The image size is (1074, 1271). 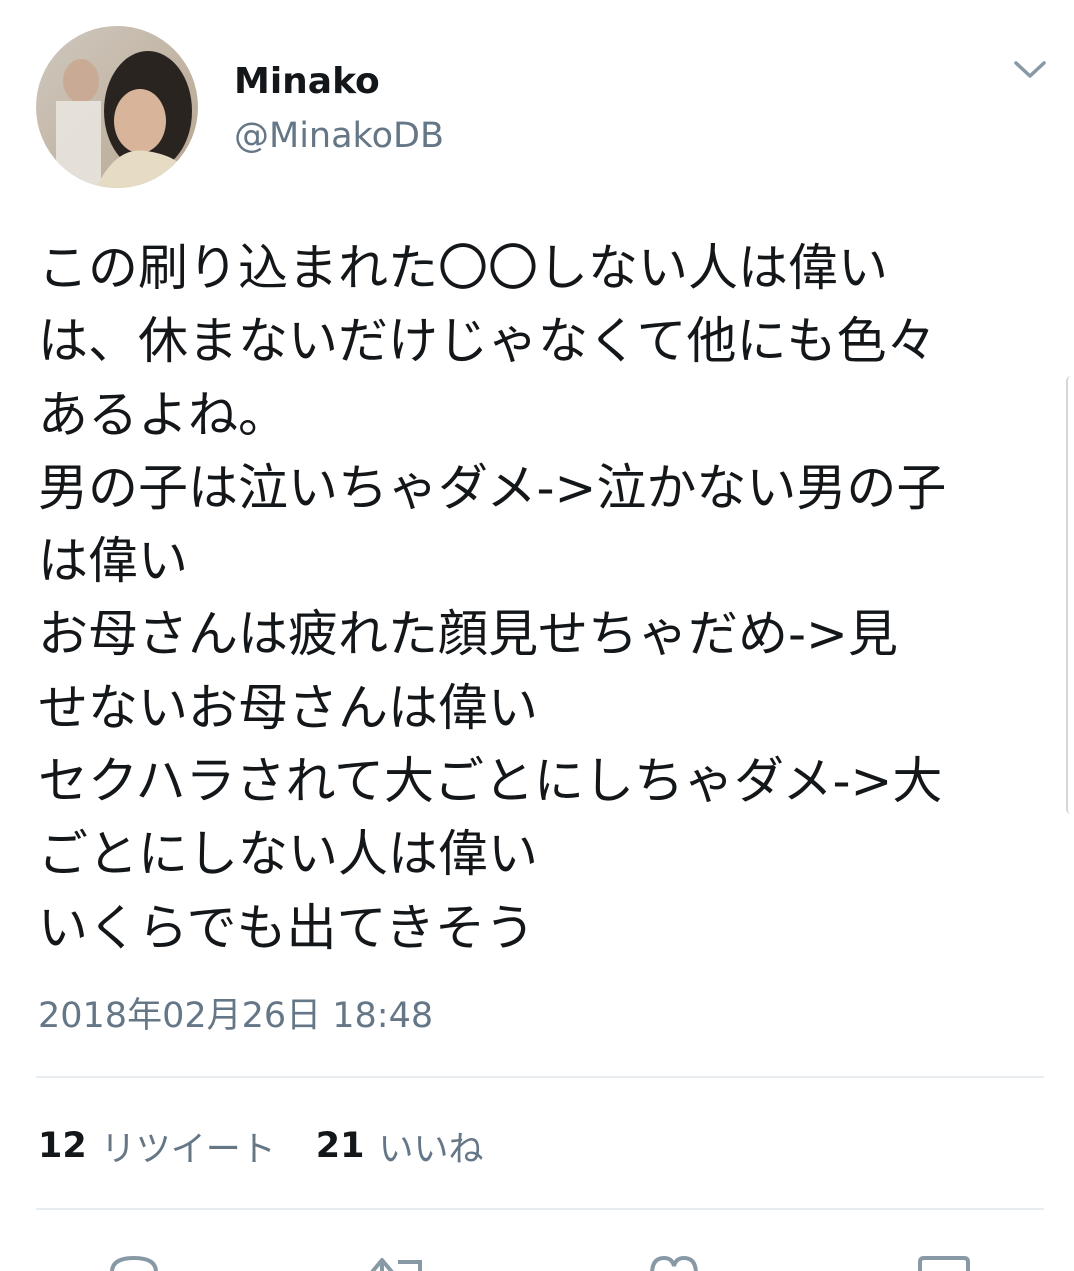 I want to click on tweet-text-line: この刷り込まれた〇〇しない人は偉い, so click(x=463, y=268).